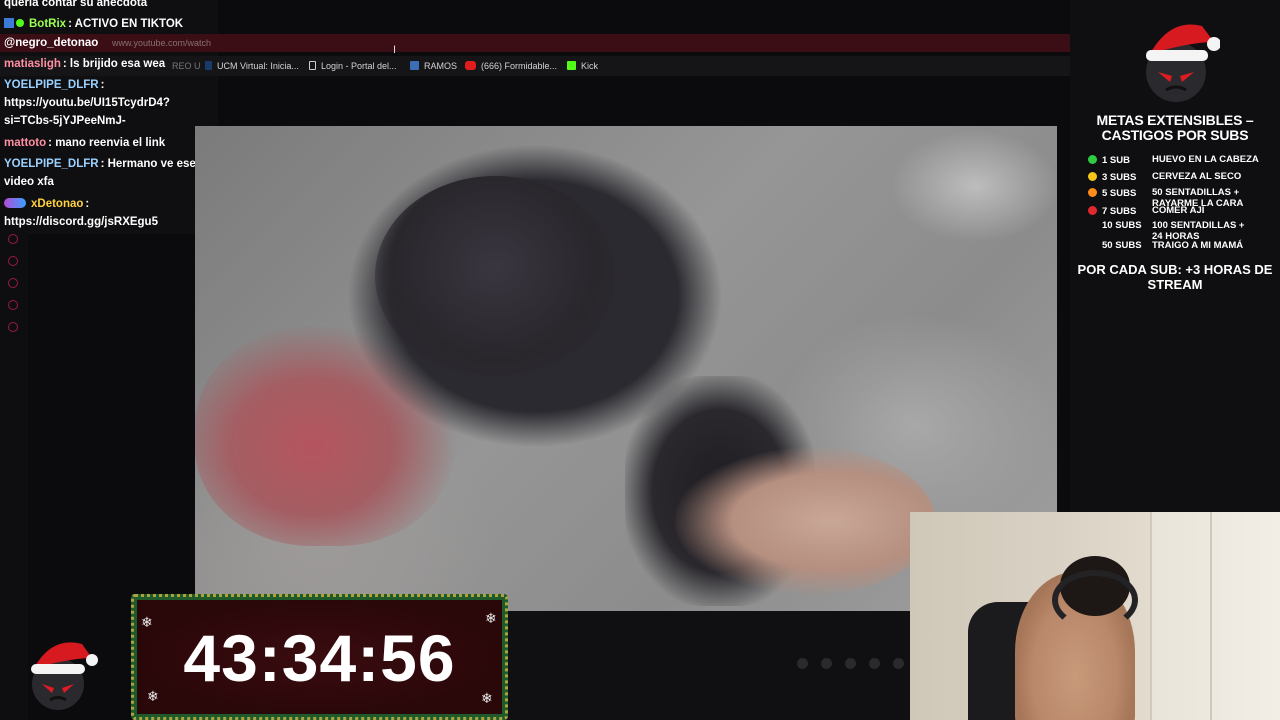 Image resolution: width=1280 pixels, height=720 pixels. What do you see at coordinates (104, 103) in the screenshot?
I see `chat-link: https://youtu.be/UI15TcydrD4?` at bounding box center [104, 103].